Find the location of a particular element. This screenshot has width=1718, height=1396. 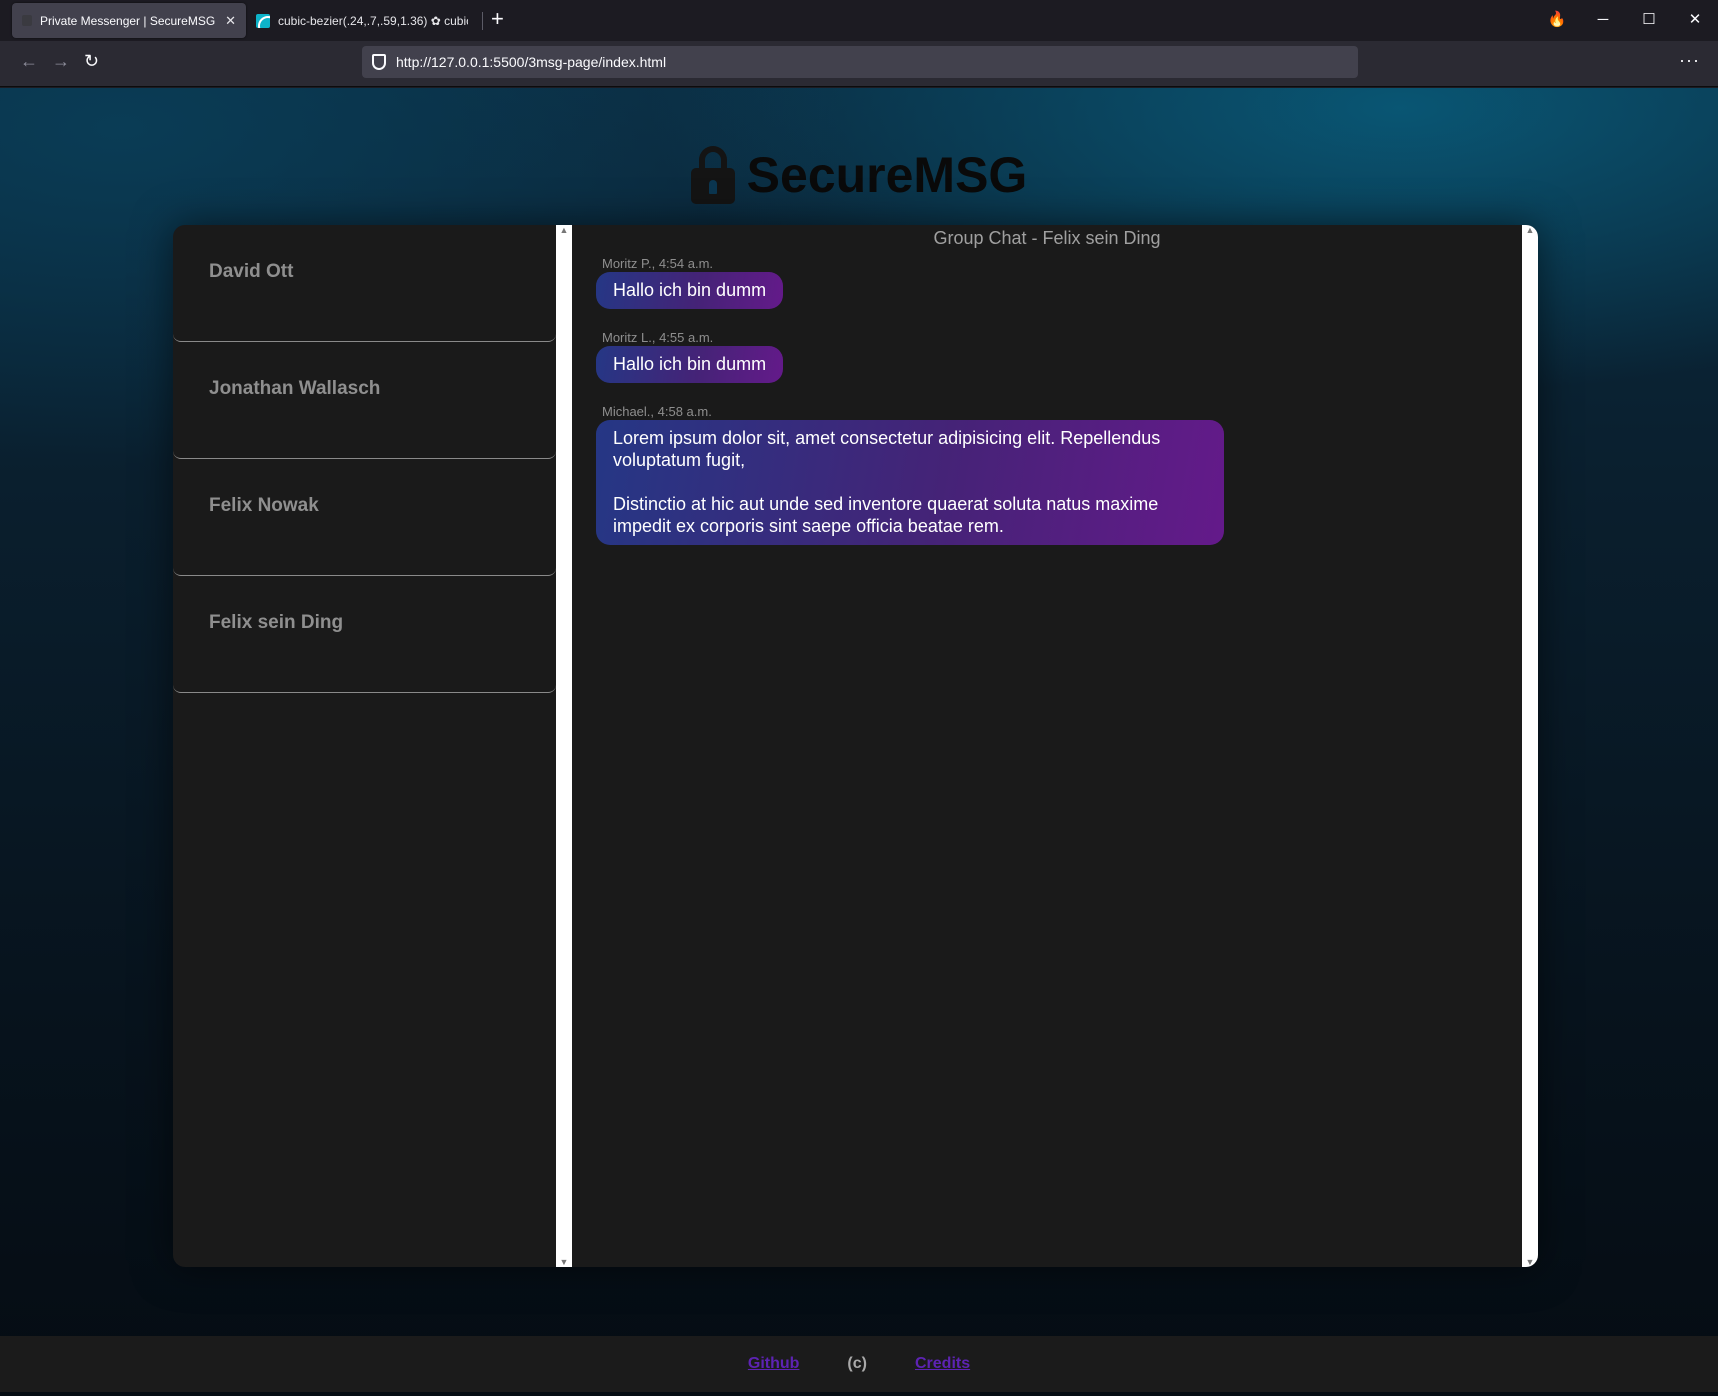

message-meta: Michael., 4:58 a.m. is located at coordinates (657, 411).